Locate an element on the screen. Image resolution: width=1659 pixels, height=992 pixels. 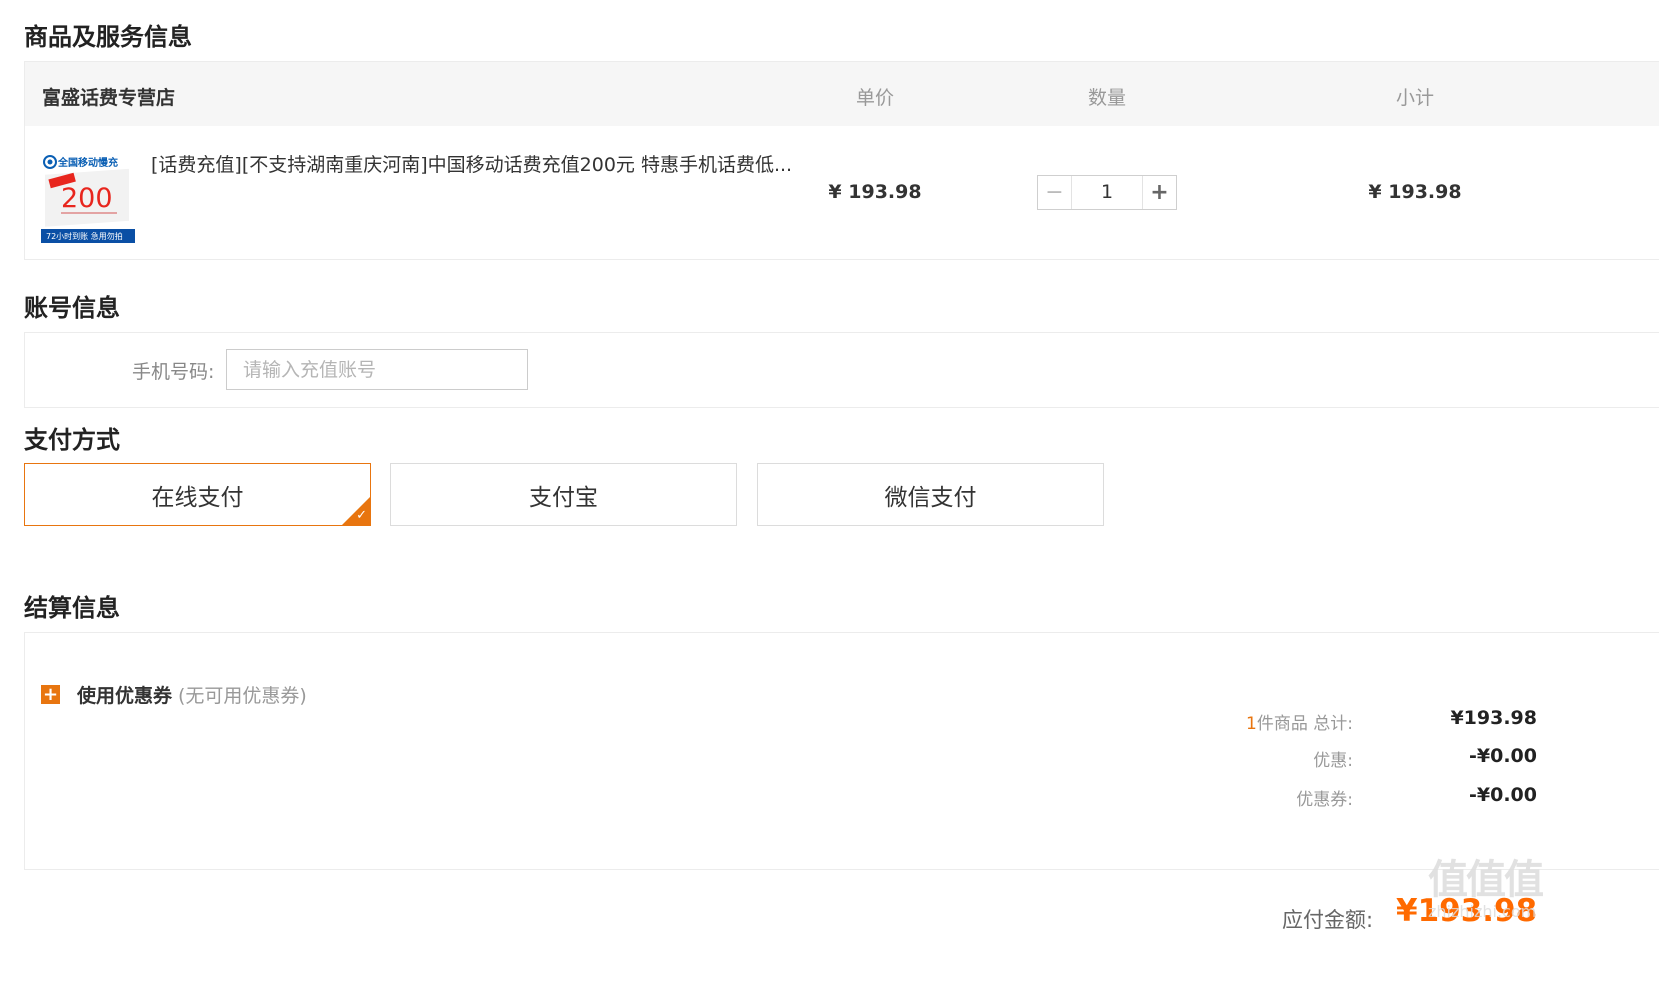
phone-label: 手机号码: is located at coordinates (173, 372).